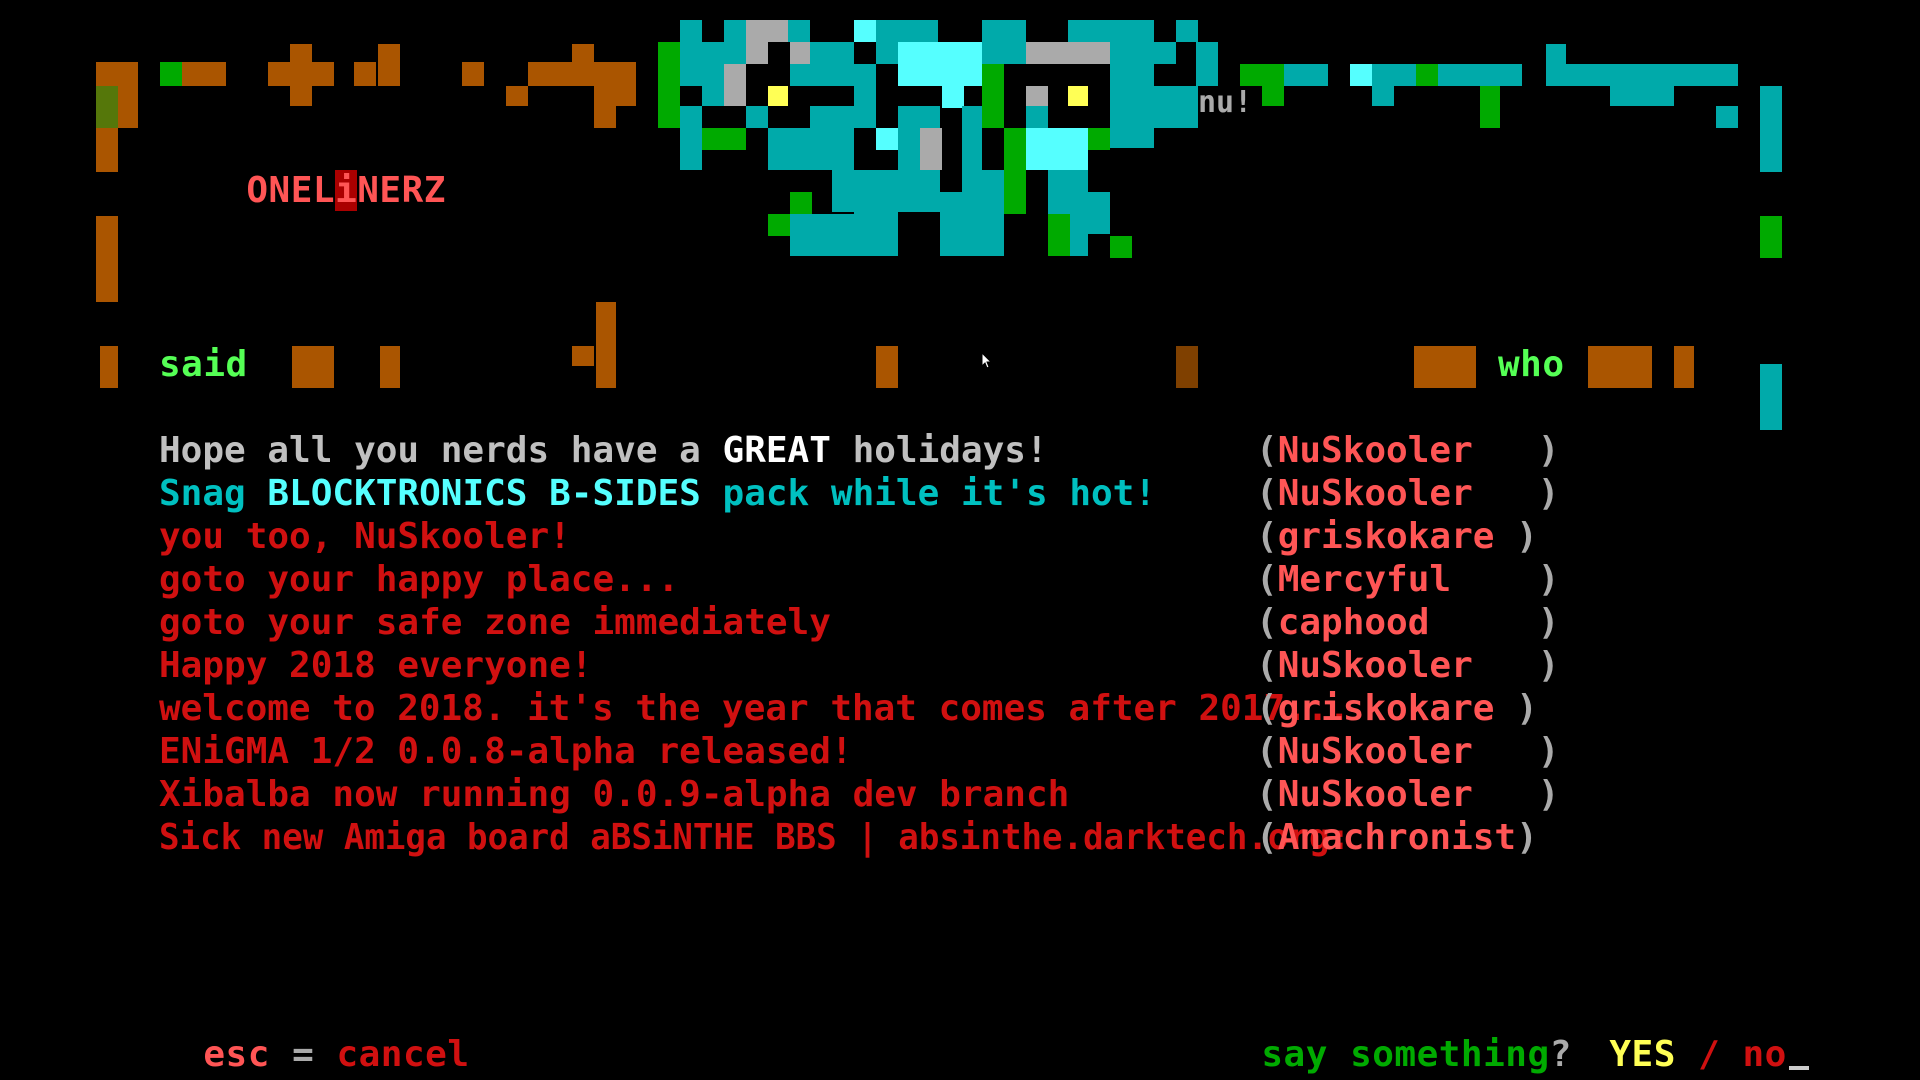  What do you see at coordinates (939, 666) in the screenshot?
I see `oneliner-row: Happy 2018 everyone! (NuSkooler )` at bounding box center [939, 666].